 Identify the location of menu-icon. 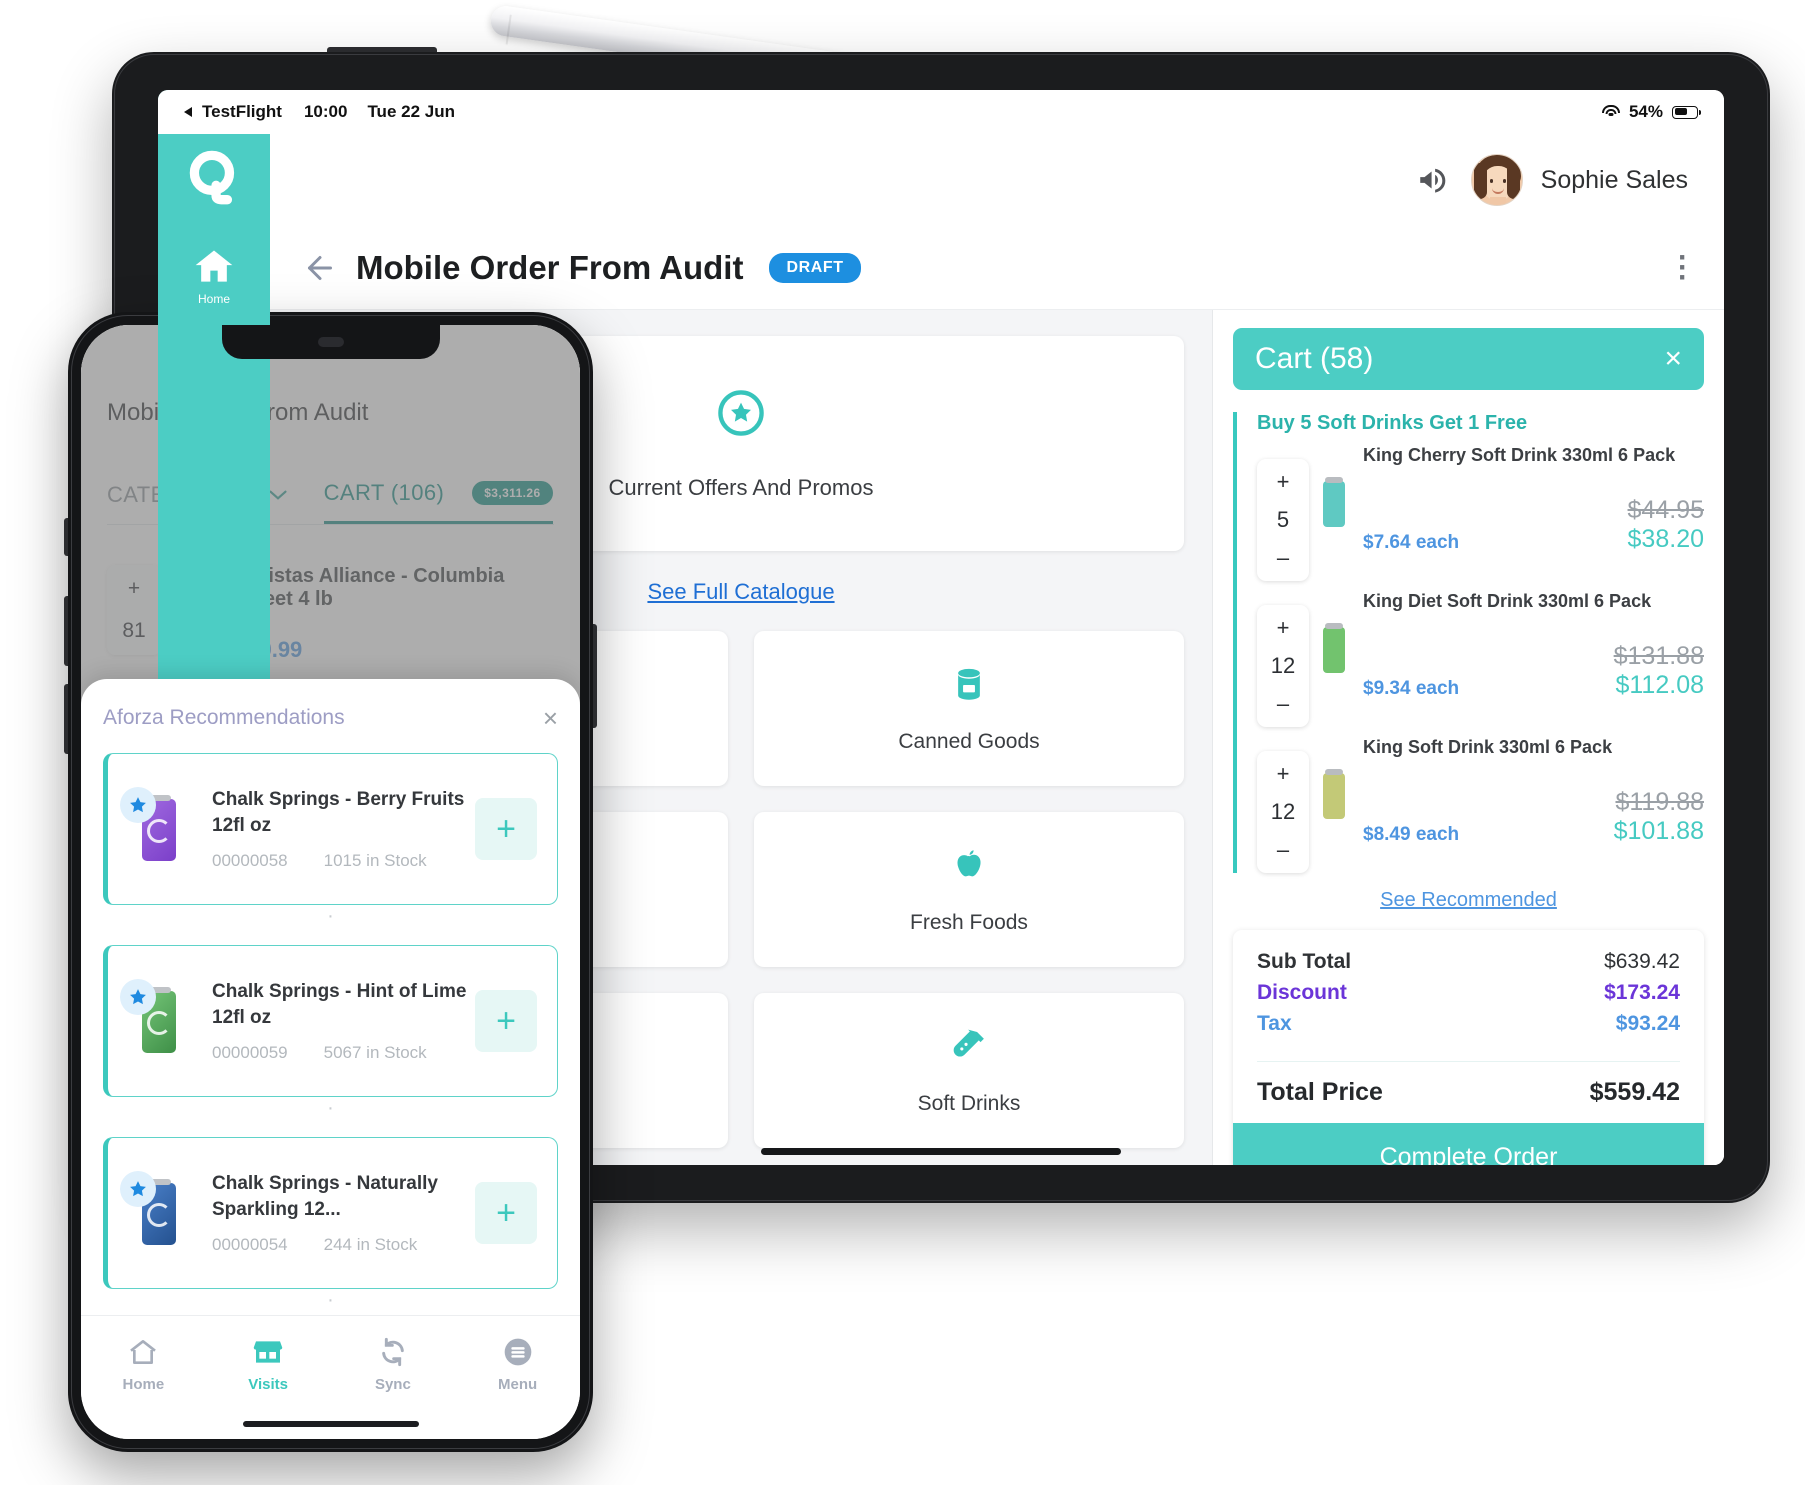
(517, 1352).